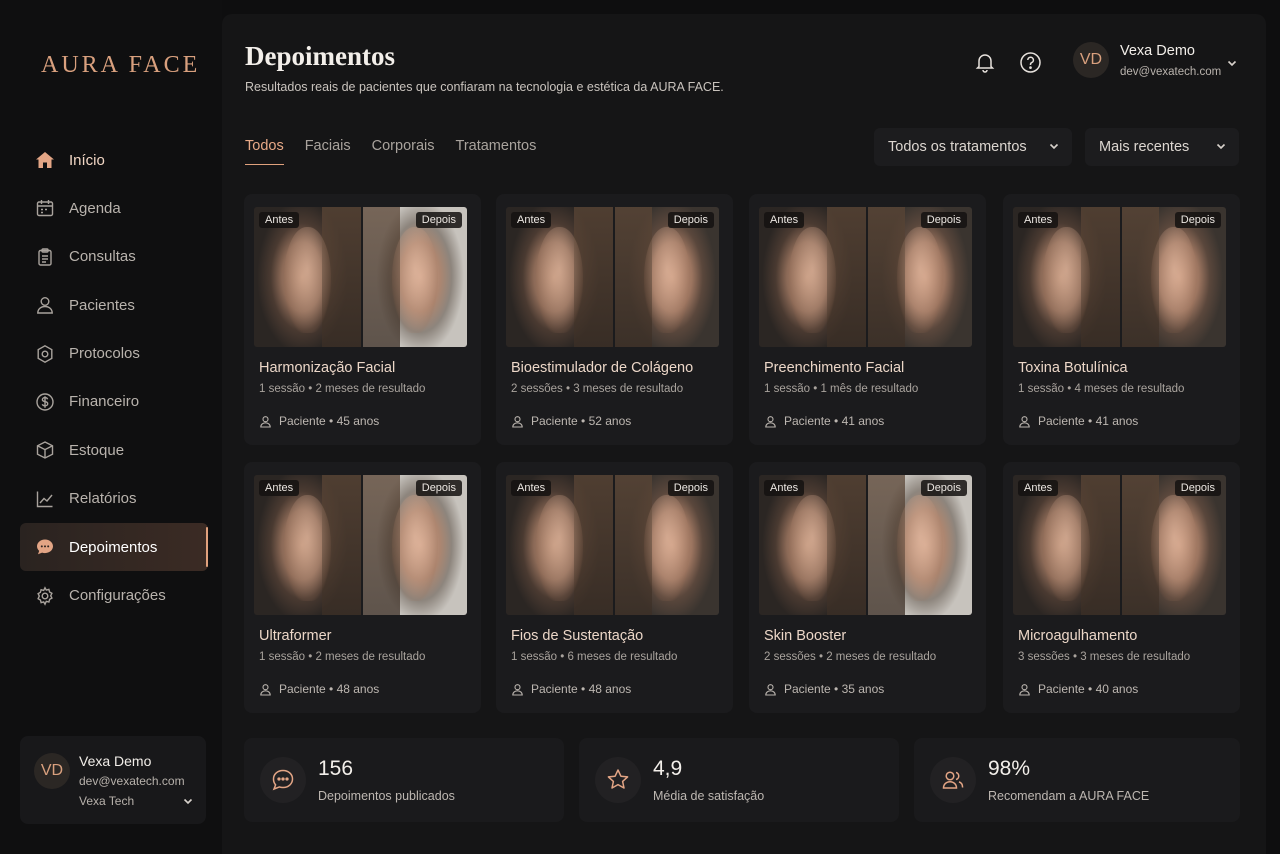 This screenshot has width=1280, height=854. Describe the element at coordinates (1091, 60) in the screenshot. I see `avatar: VD` at that location.